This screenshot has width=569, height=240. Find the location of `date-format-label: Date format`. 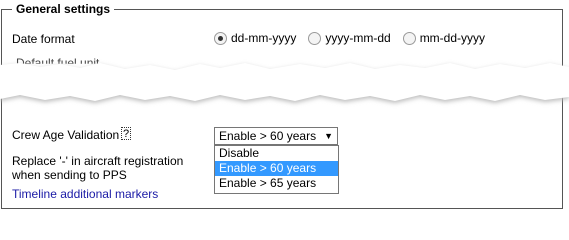

date-format-label: Date format is located at coordinates (43, 39).